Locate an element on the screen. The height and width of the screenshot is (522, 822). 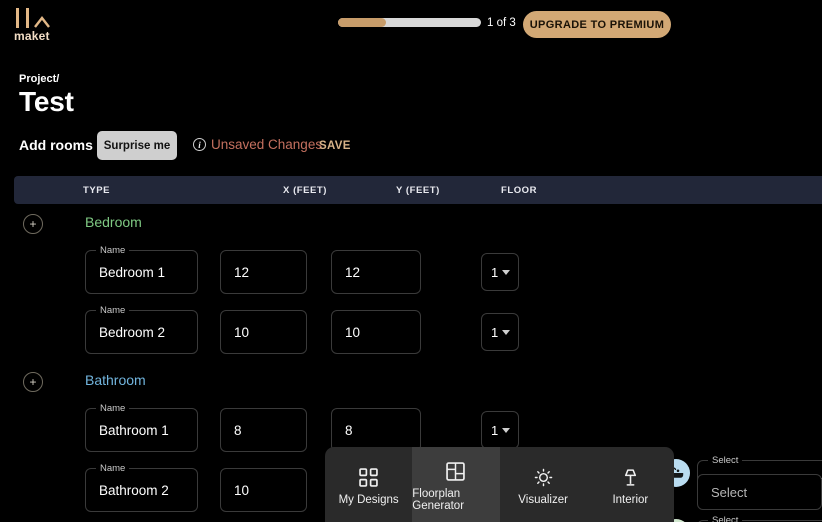
progress-track is located at coordinates (409, 22).